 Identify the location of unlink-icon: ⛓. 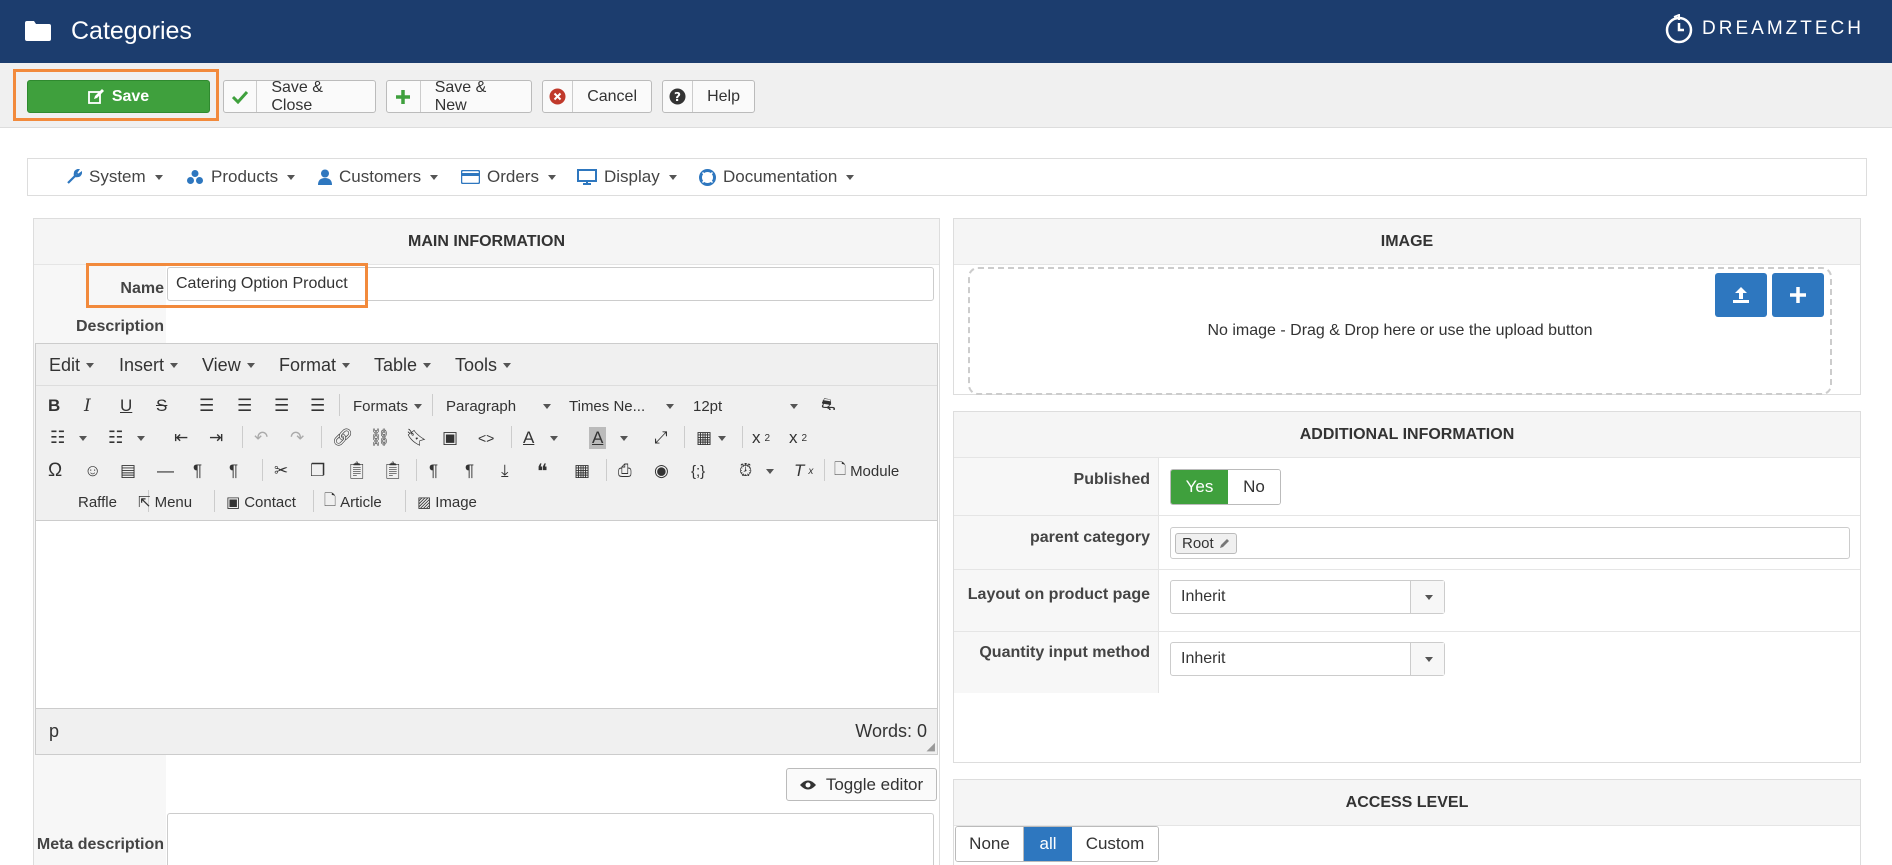
(380, 438).